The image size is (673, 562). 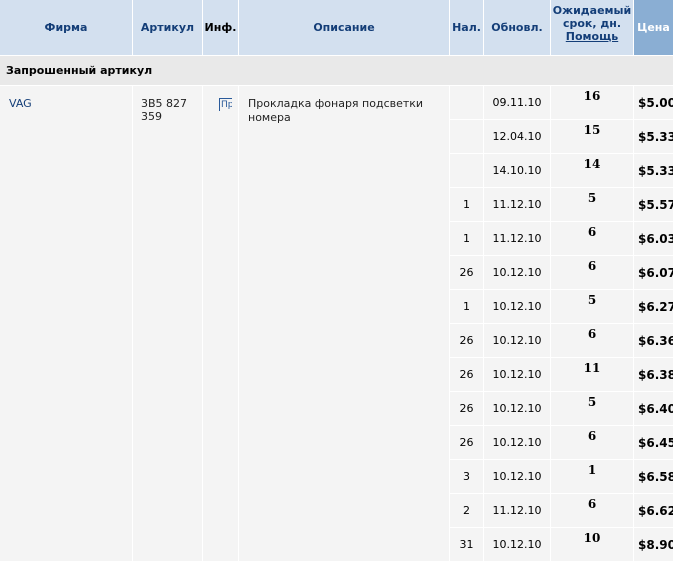 I want to click on qty-cell: 2, so click(x=467, y=511).